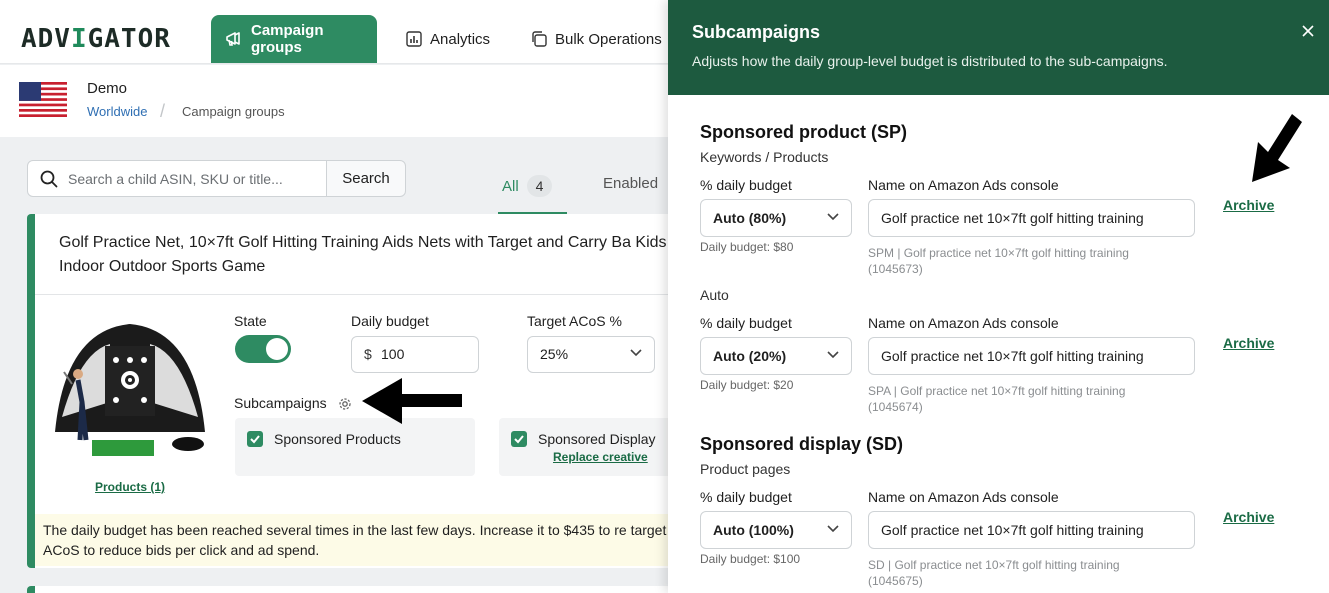 This screenshot has height=593, width=1329. I want to click on annotation-arrow-diagonal, so click(1277, 148).